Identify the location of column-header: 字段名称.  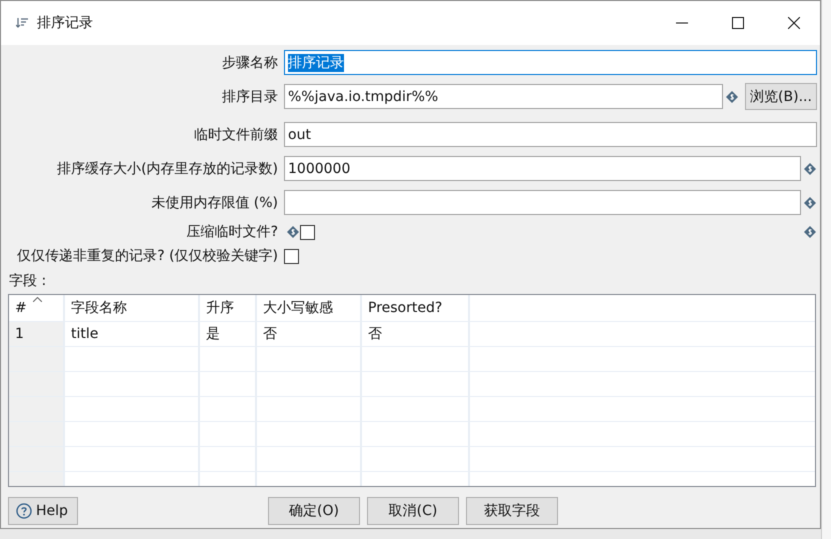
(132, 308).